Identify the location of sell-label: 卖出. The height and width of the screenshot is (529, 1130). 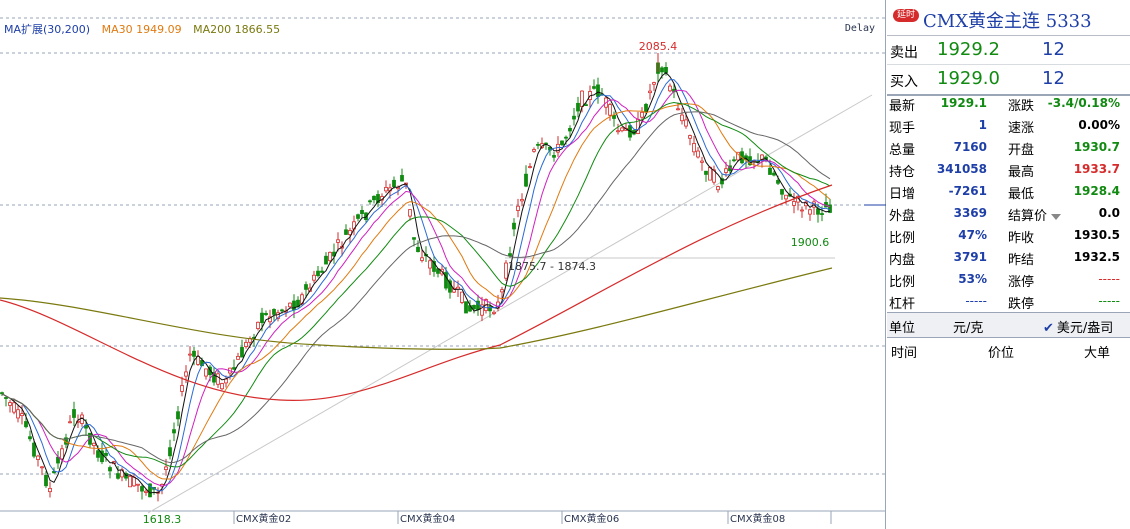
(904, 53).